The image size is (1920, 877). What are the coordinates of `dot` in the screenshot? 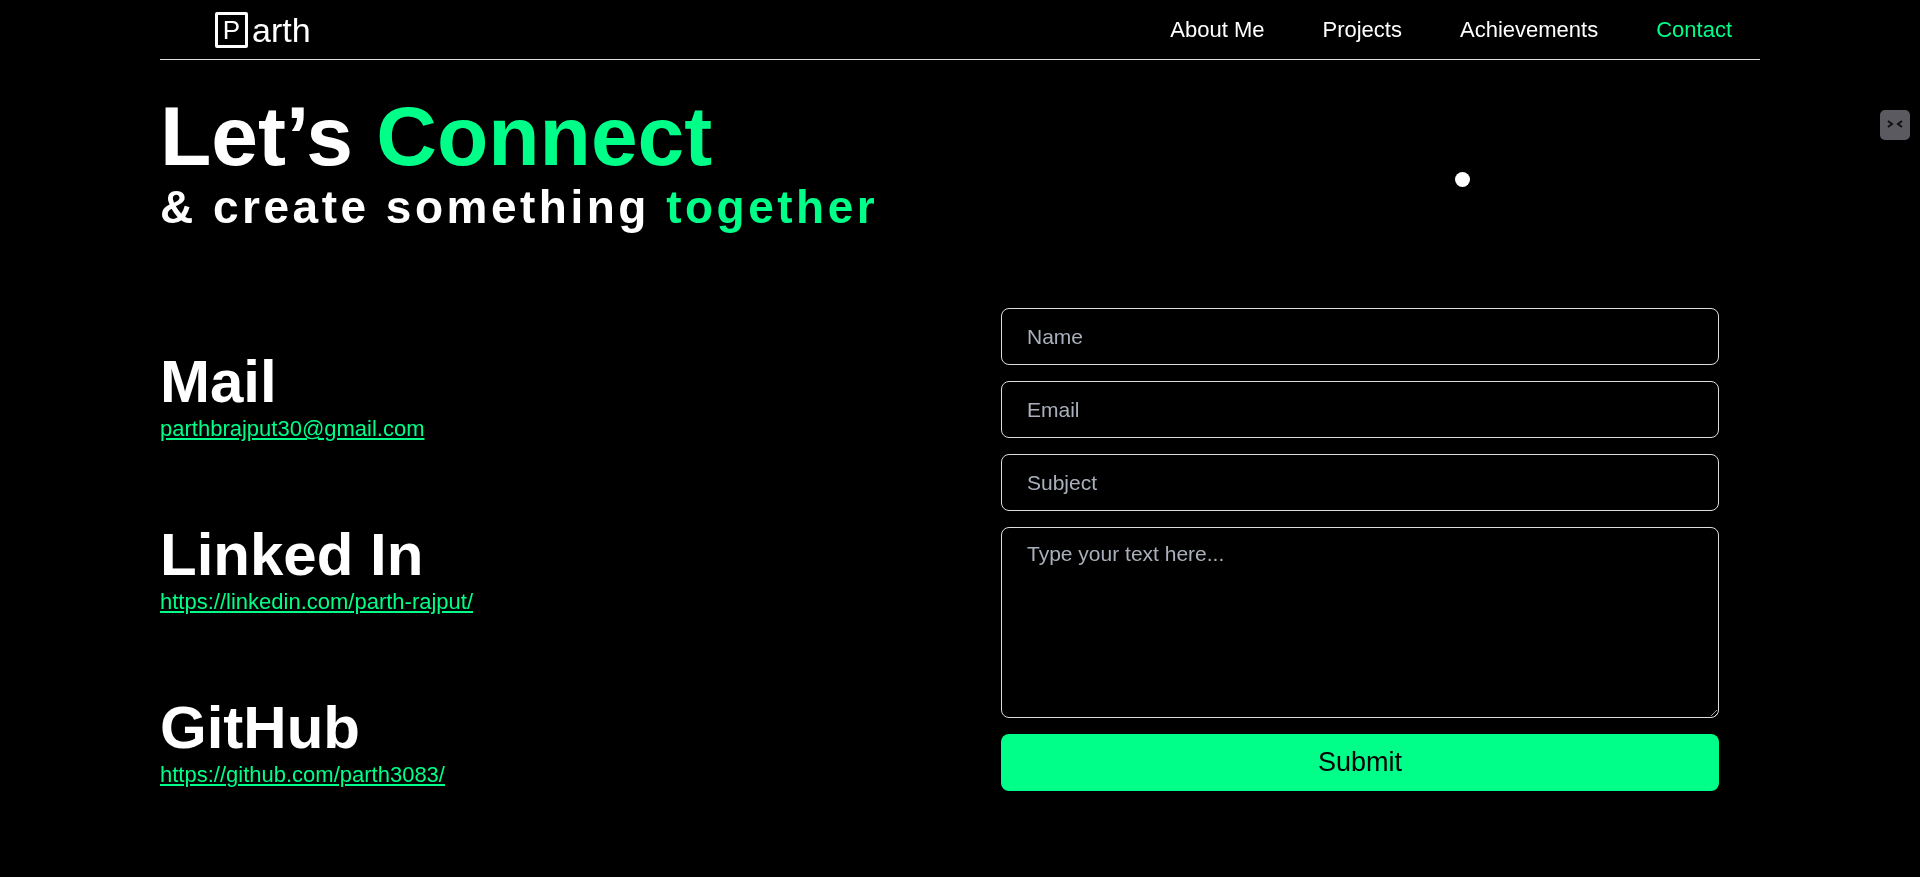 It's located at (1462, 179).